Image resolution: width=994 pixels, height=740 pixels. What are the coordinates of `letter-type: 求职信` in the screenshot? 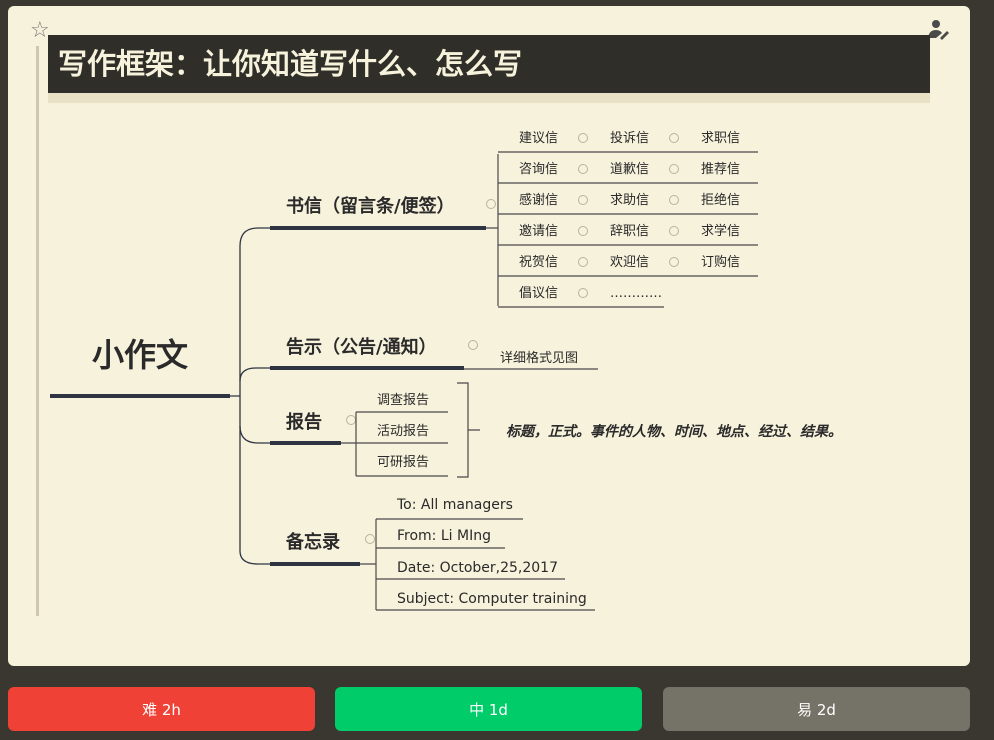 It's located at (720, 138).